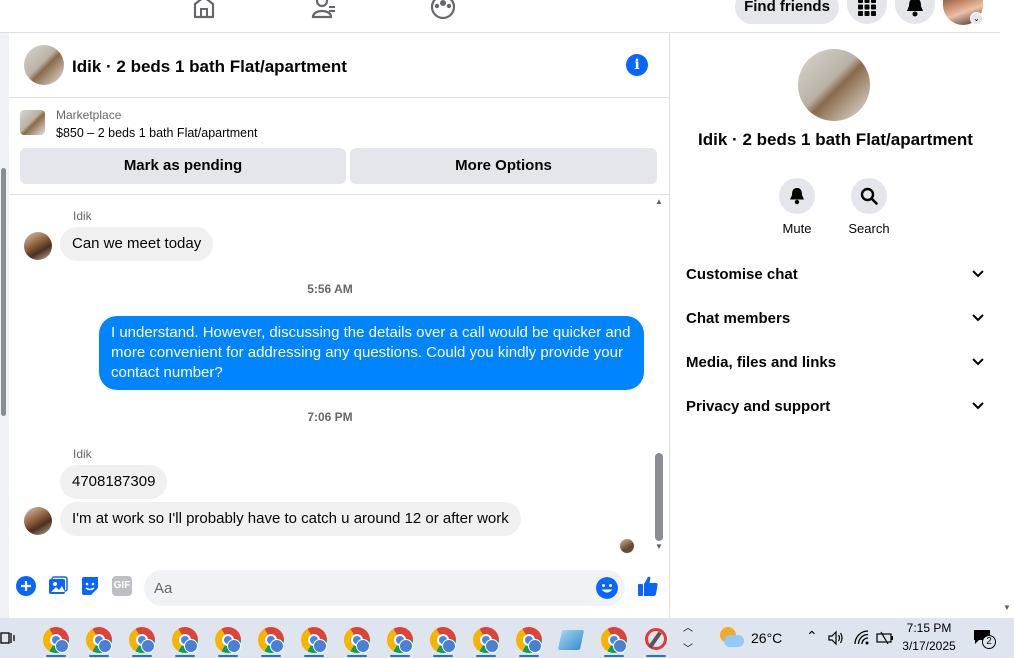  What do you see at coordinates (32, 122) in the screenshot?
I see `listing-thumbnail-small` at bounding box center [32, 122].